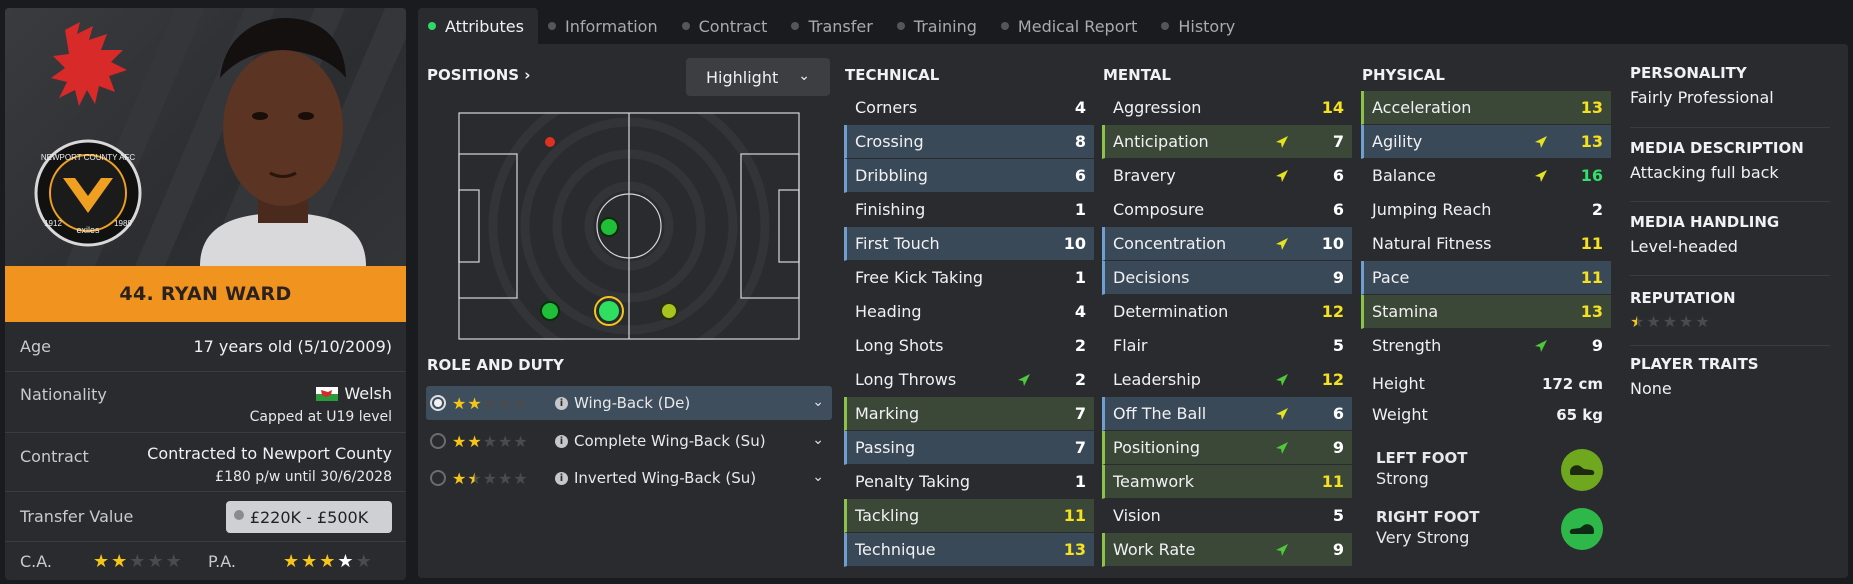 This screenshot has height=584, width=1853. Describe the element at coordinates (1227, 244) in the screenshot. I see `attribute-row: Concentration 10` at that location.